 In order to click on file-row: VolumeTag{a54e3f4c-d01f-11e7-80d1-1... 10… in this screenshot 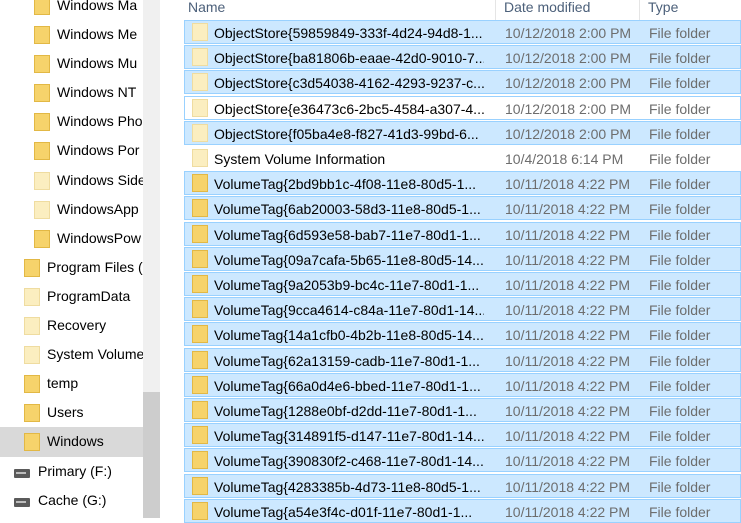, I will do `click(462, 510)`.